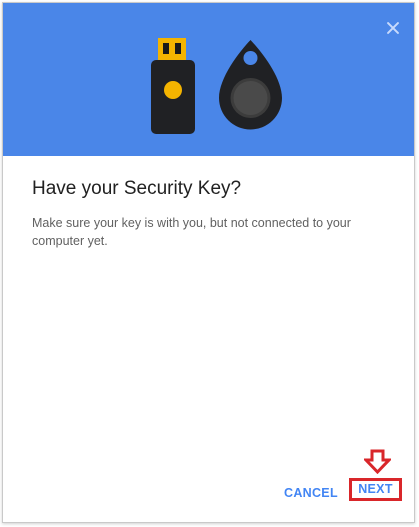 The image size is (419, 527). What do you see at coordinates (377, 461) in the screenshot?
I see `arrow-down-icon` at bounding box center [377, 461].